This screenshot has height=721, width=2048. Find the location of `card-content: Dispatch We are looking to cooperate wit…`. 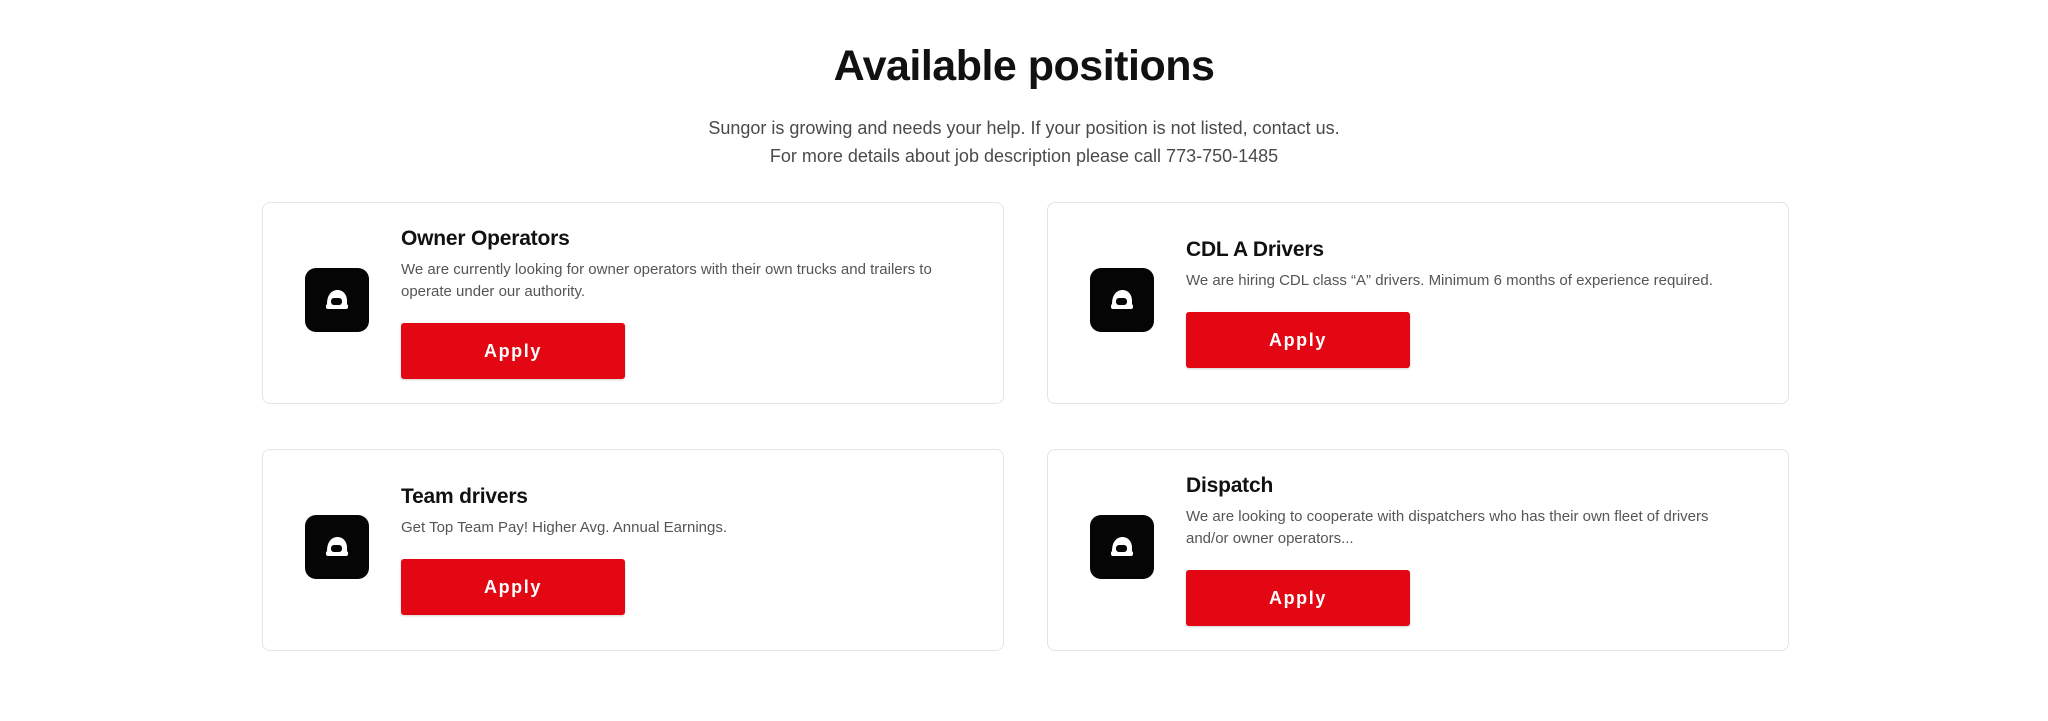

card-content: Dispatch We are looking to cooperate wit… is located at coordinates (1457, 550).